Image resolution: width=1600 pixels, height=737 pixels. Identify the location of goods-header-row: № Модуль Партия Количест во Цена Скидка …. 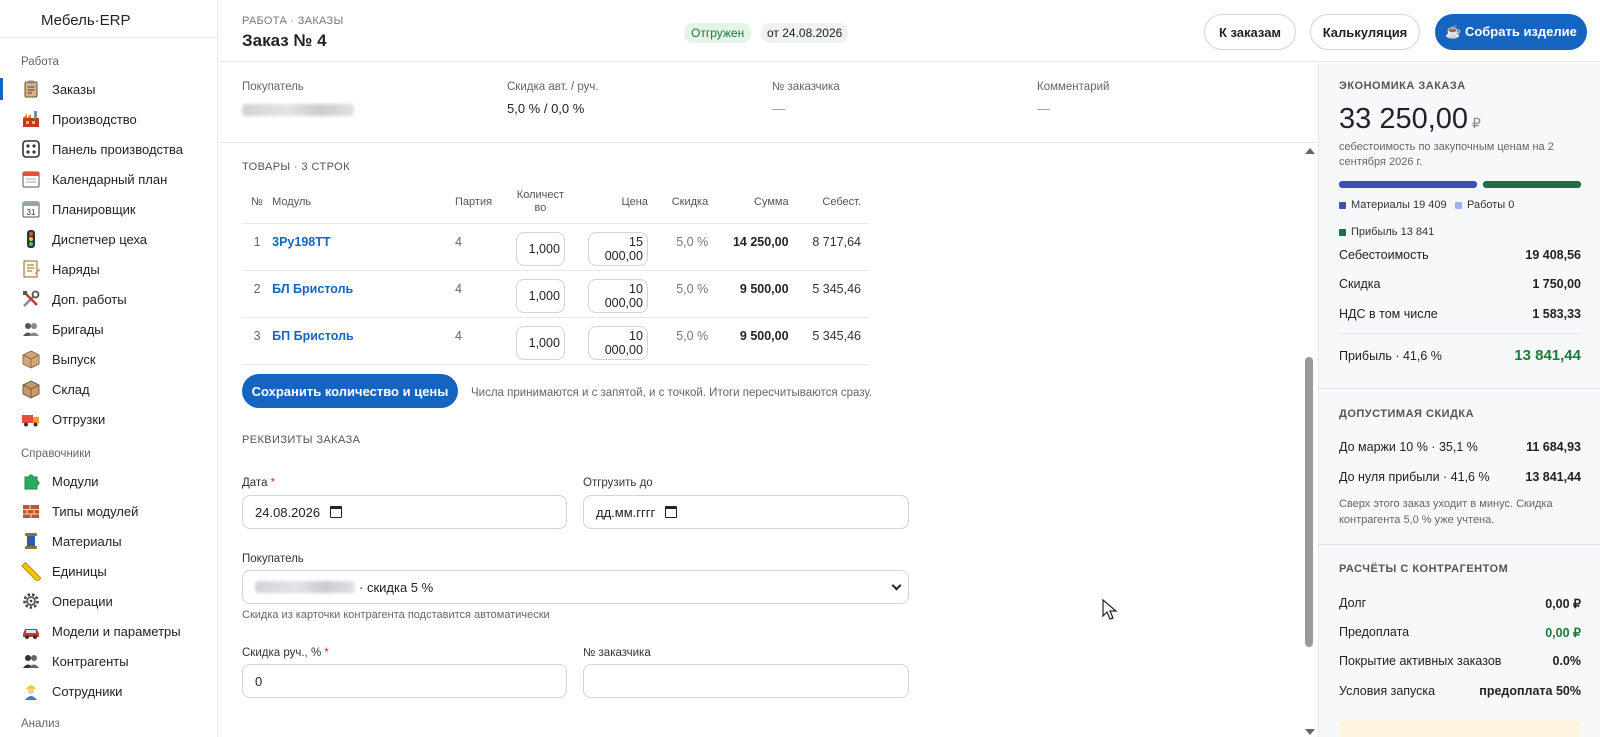
(555, 202).